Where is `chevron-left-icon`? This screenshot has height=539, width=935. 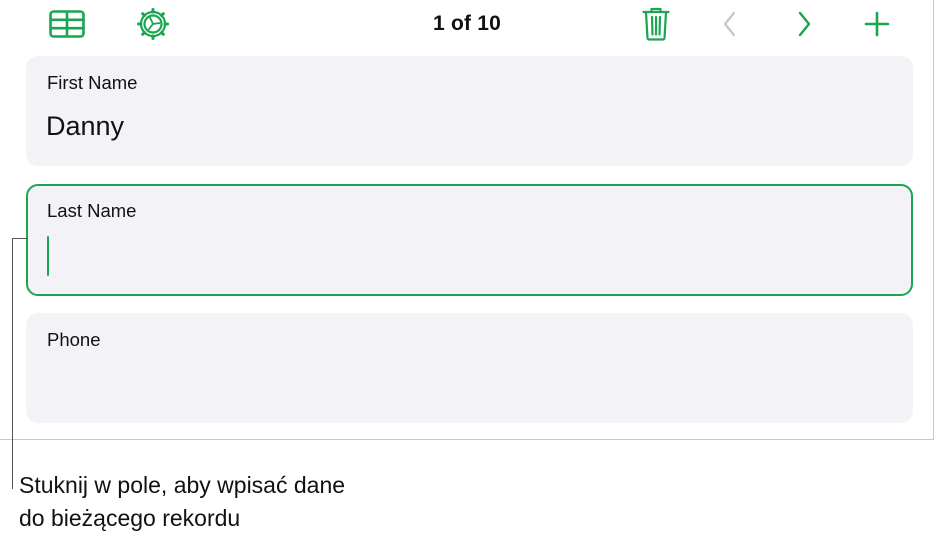 chevron-left-icon is located at coordinates (730, 26).